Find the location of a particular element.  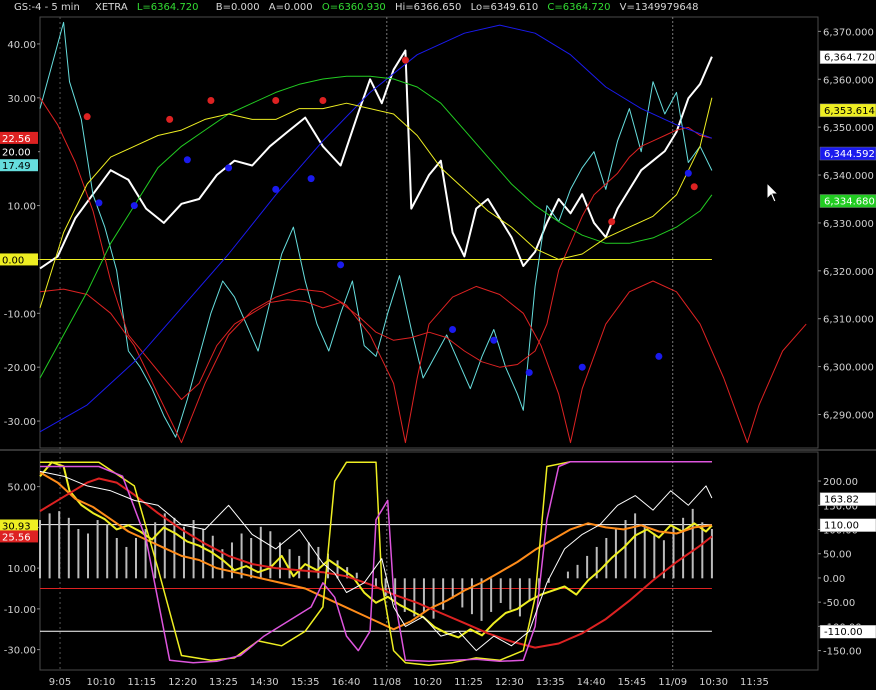

x-tick-label: 11:15 is located at coordinates (141, 682).